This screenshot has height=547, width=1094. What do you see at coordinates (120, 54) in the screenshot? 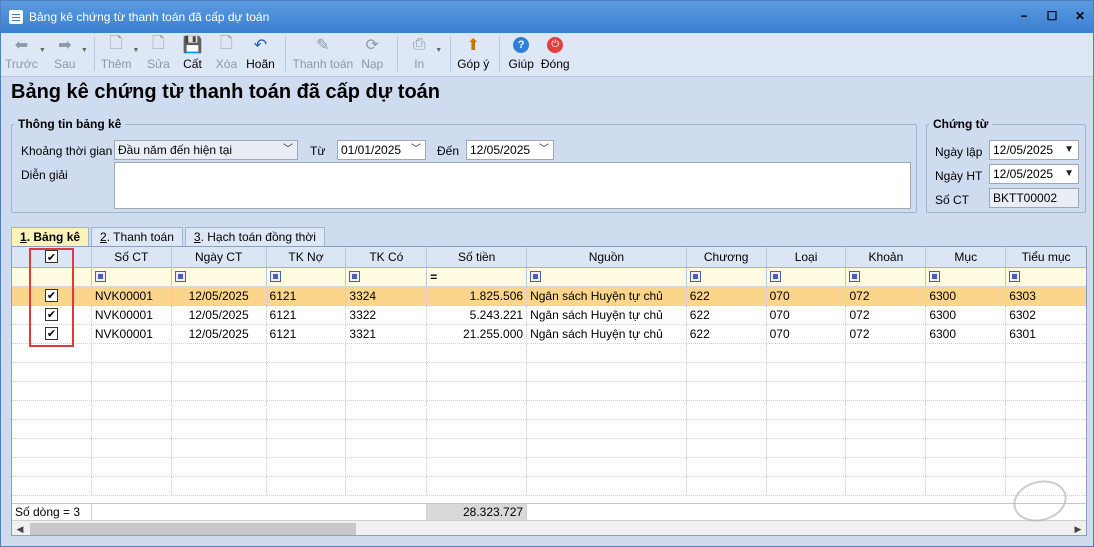
I see `add-button: 🗋 Thêm ▼` at bounding box center [120, 54].